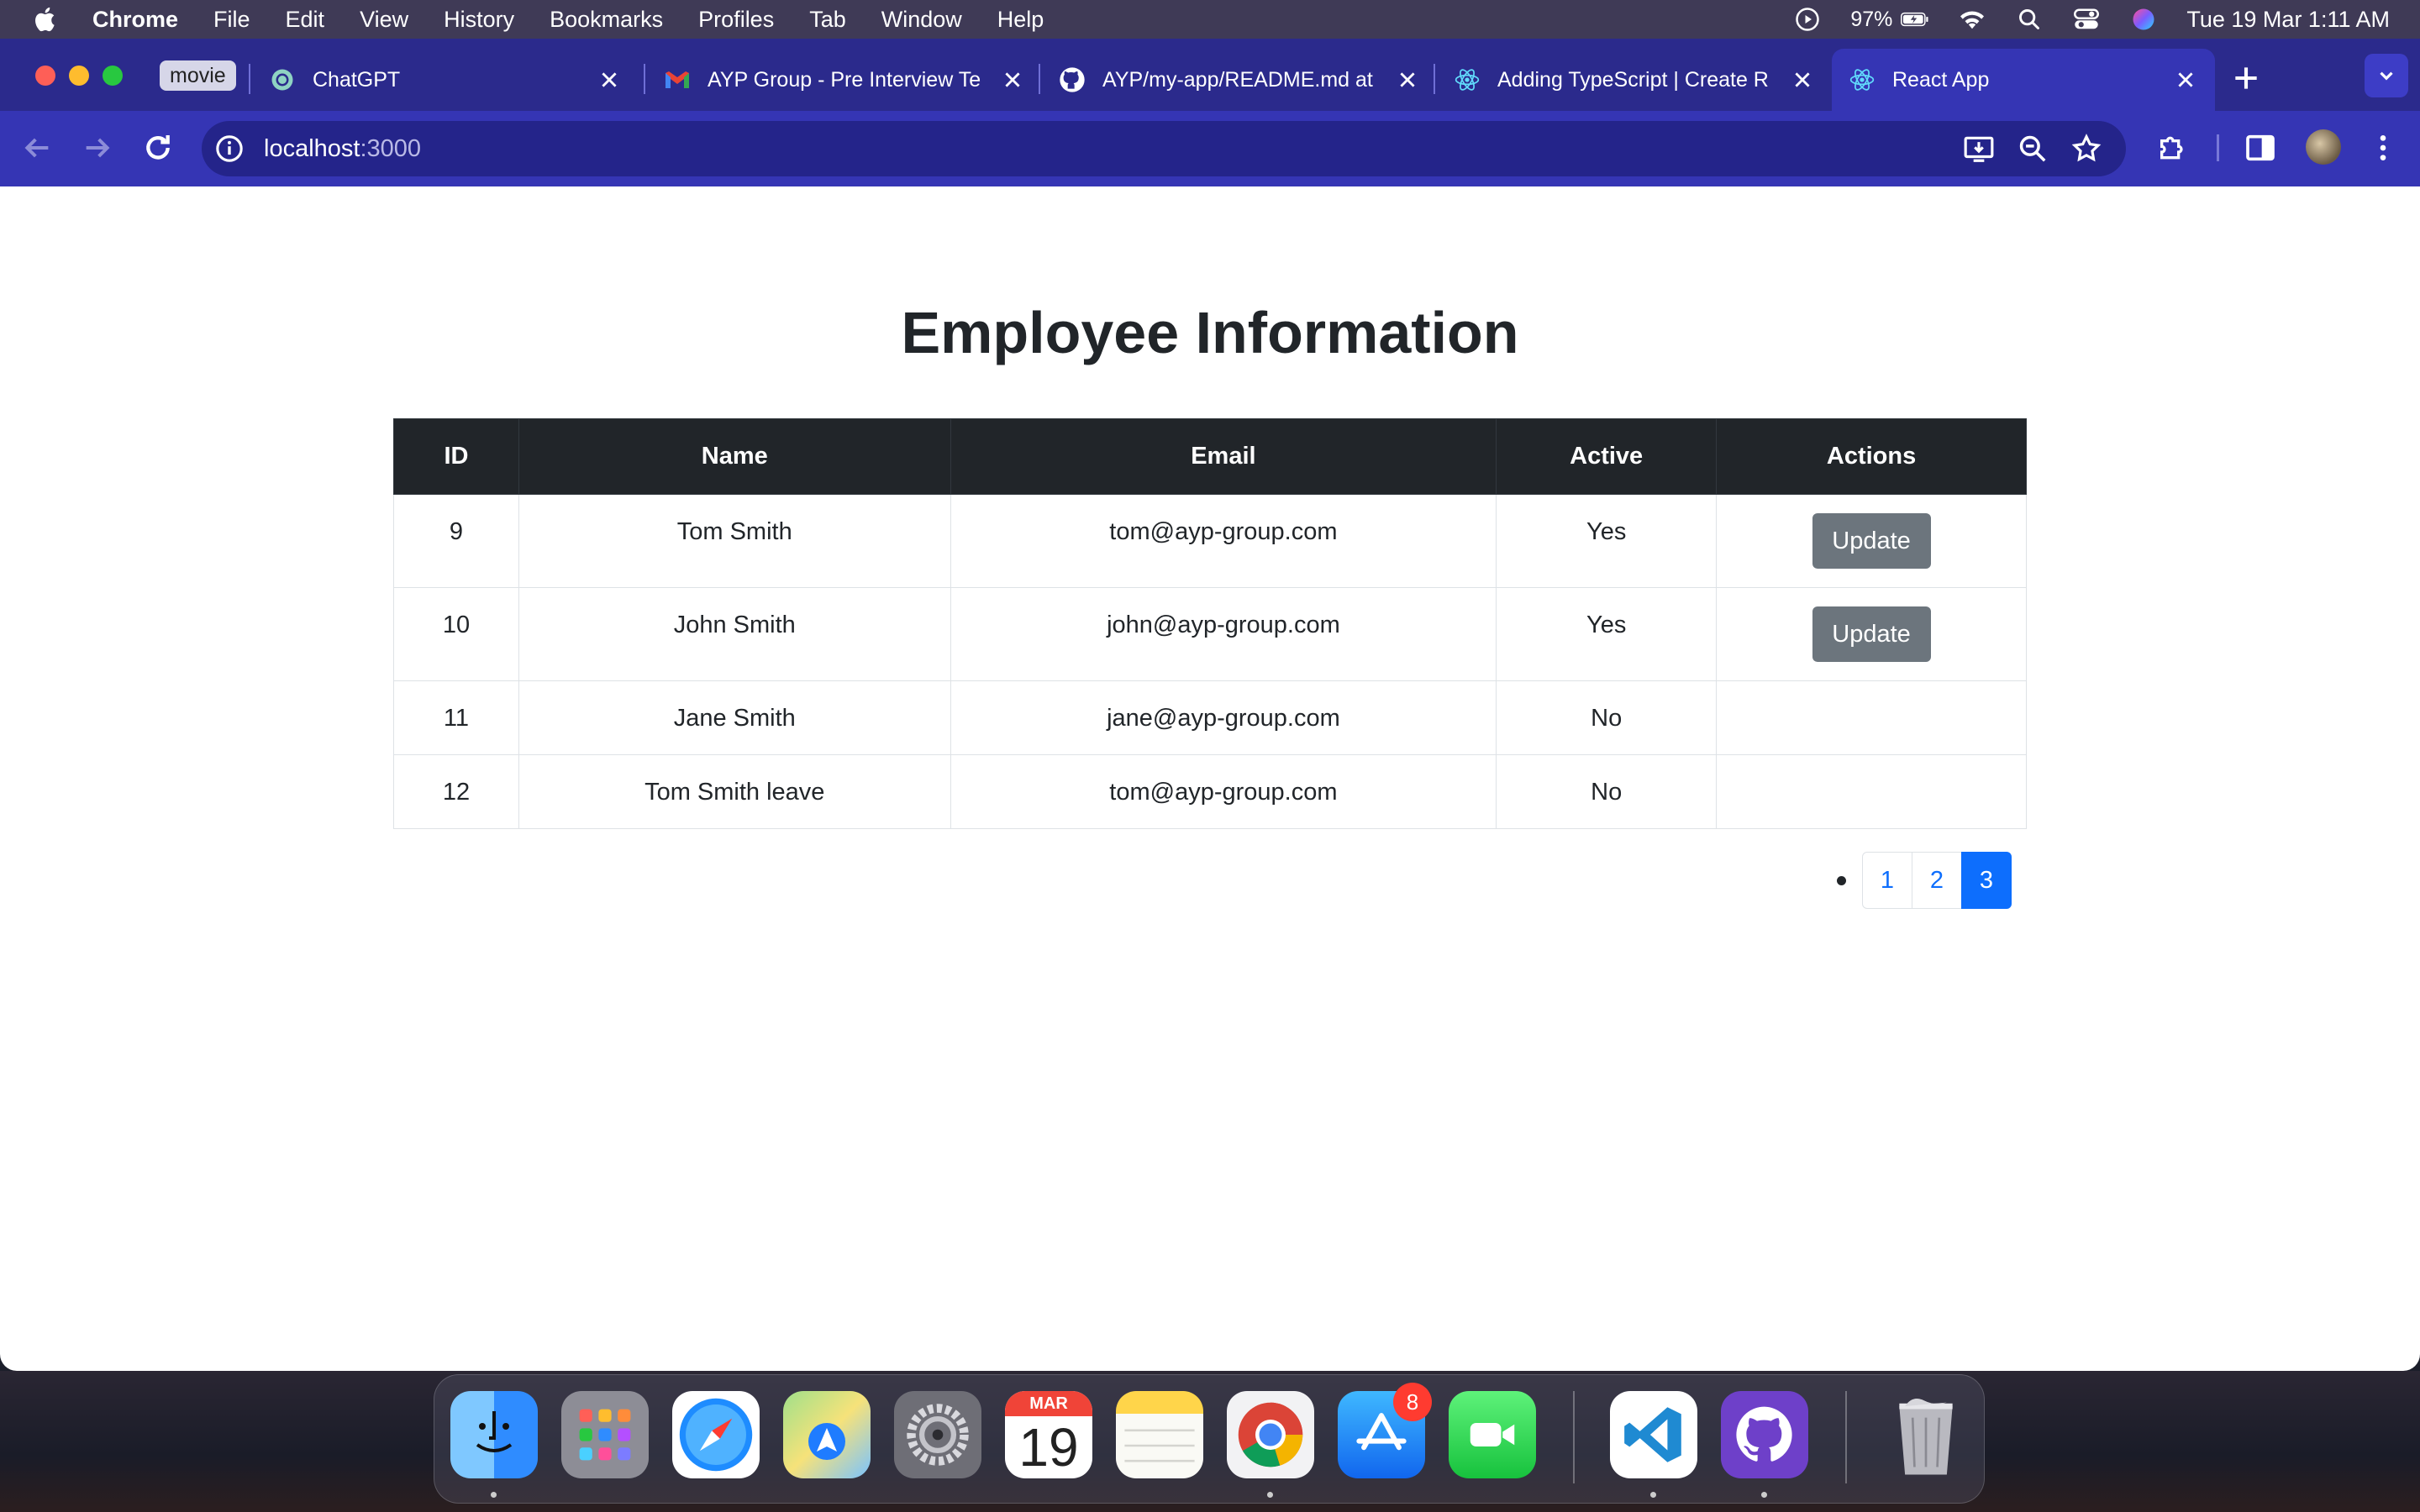  I want to click on tab-gmail: AYP Group - Pre Interview Te, so click(844, 80).